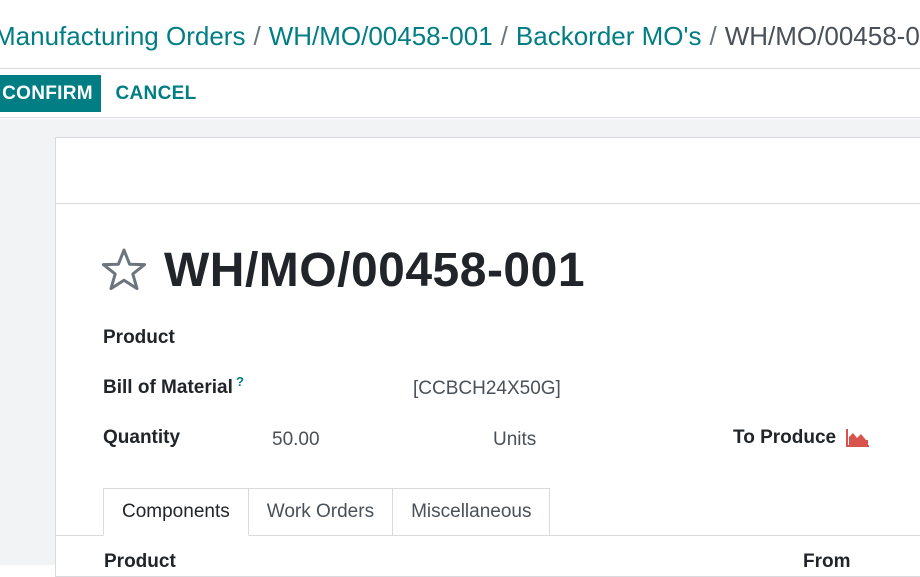  What do you see at coordinates (142, 437) in the screenshot?
I see `quantity-label: Quantity` at bounding box center [142, 437].